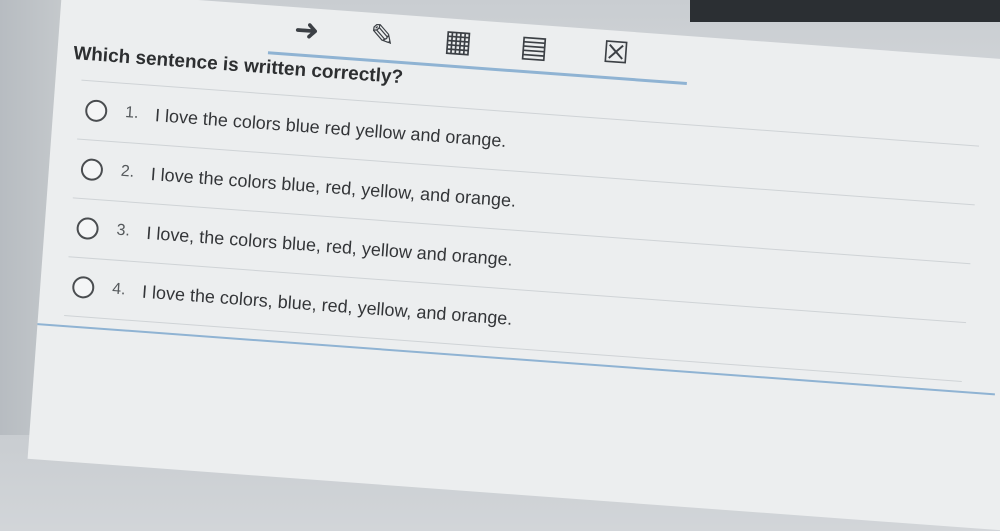  I want to click on option-number: 3., so click(123, 230).